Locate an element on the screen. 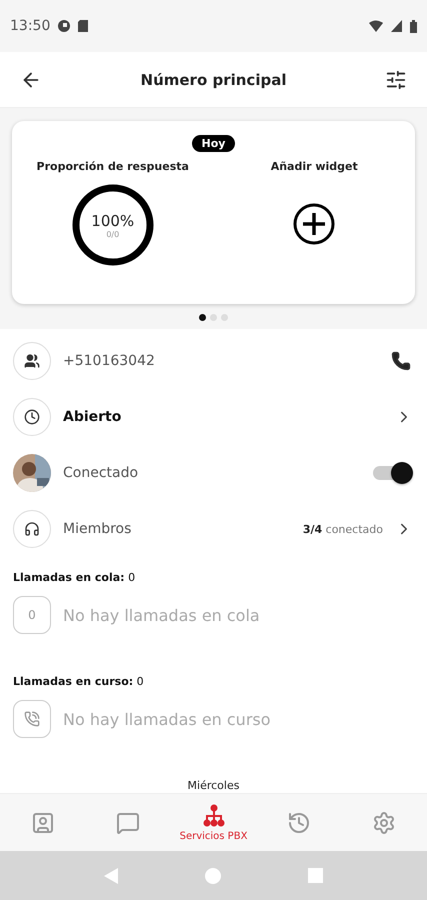  home-icon is located at coordinates (212, 876).